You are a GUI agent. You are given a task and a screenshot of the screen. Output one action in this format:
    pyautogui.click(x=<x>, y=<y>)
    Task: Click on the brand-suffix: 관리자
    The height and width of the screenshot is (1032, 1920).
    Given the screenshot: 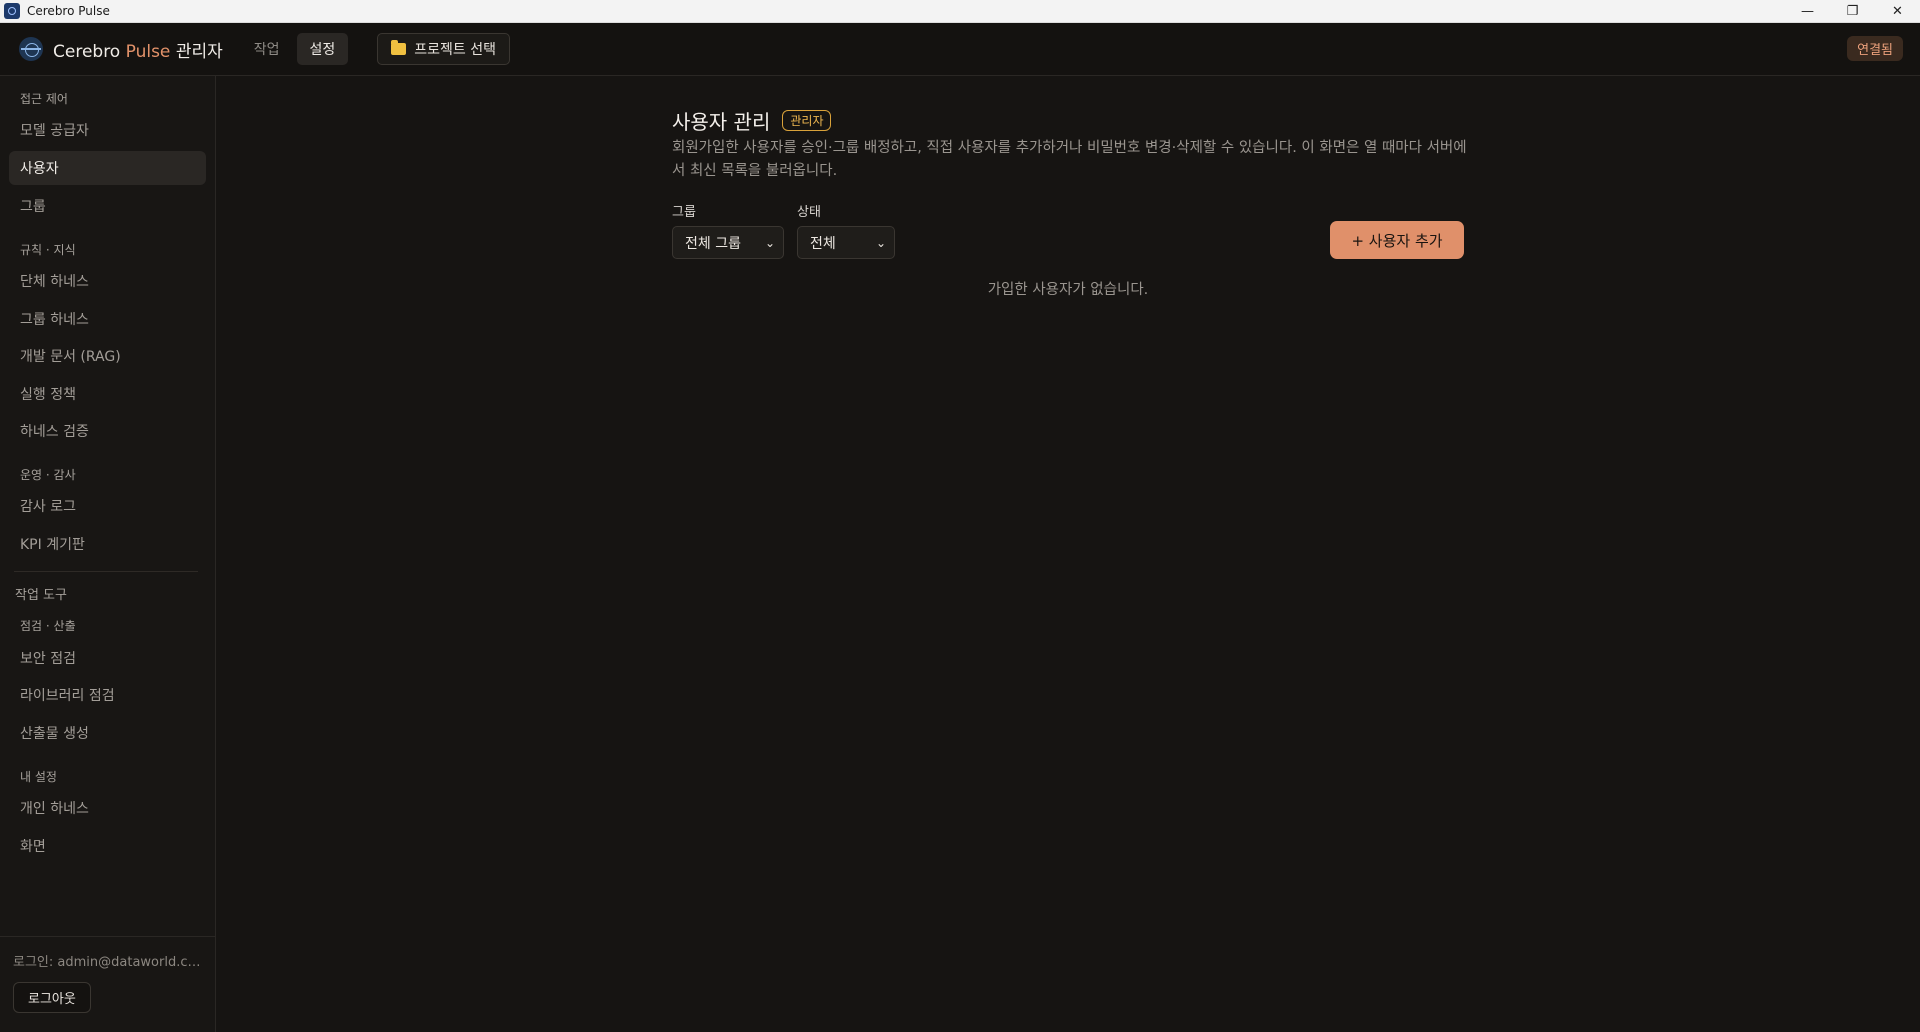 What is the action you would take?
    pyautogui.click(x=199, y=51)
    